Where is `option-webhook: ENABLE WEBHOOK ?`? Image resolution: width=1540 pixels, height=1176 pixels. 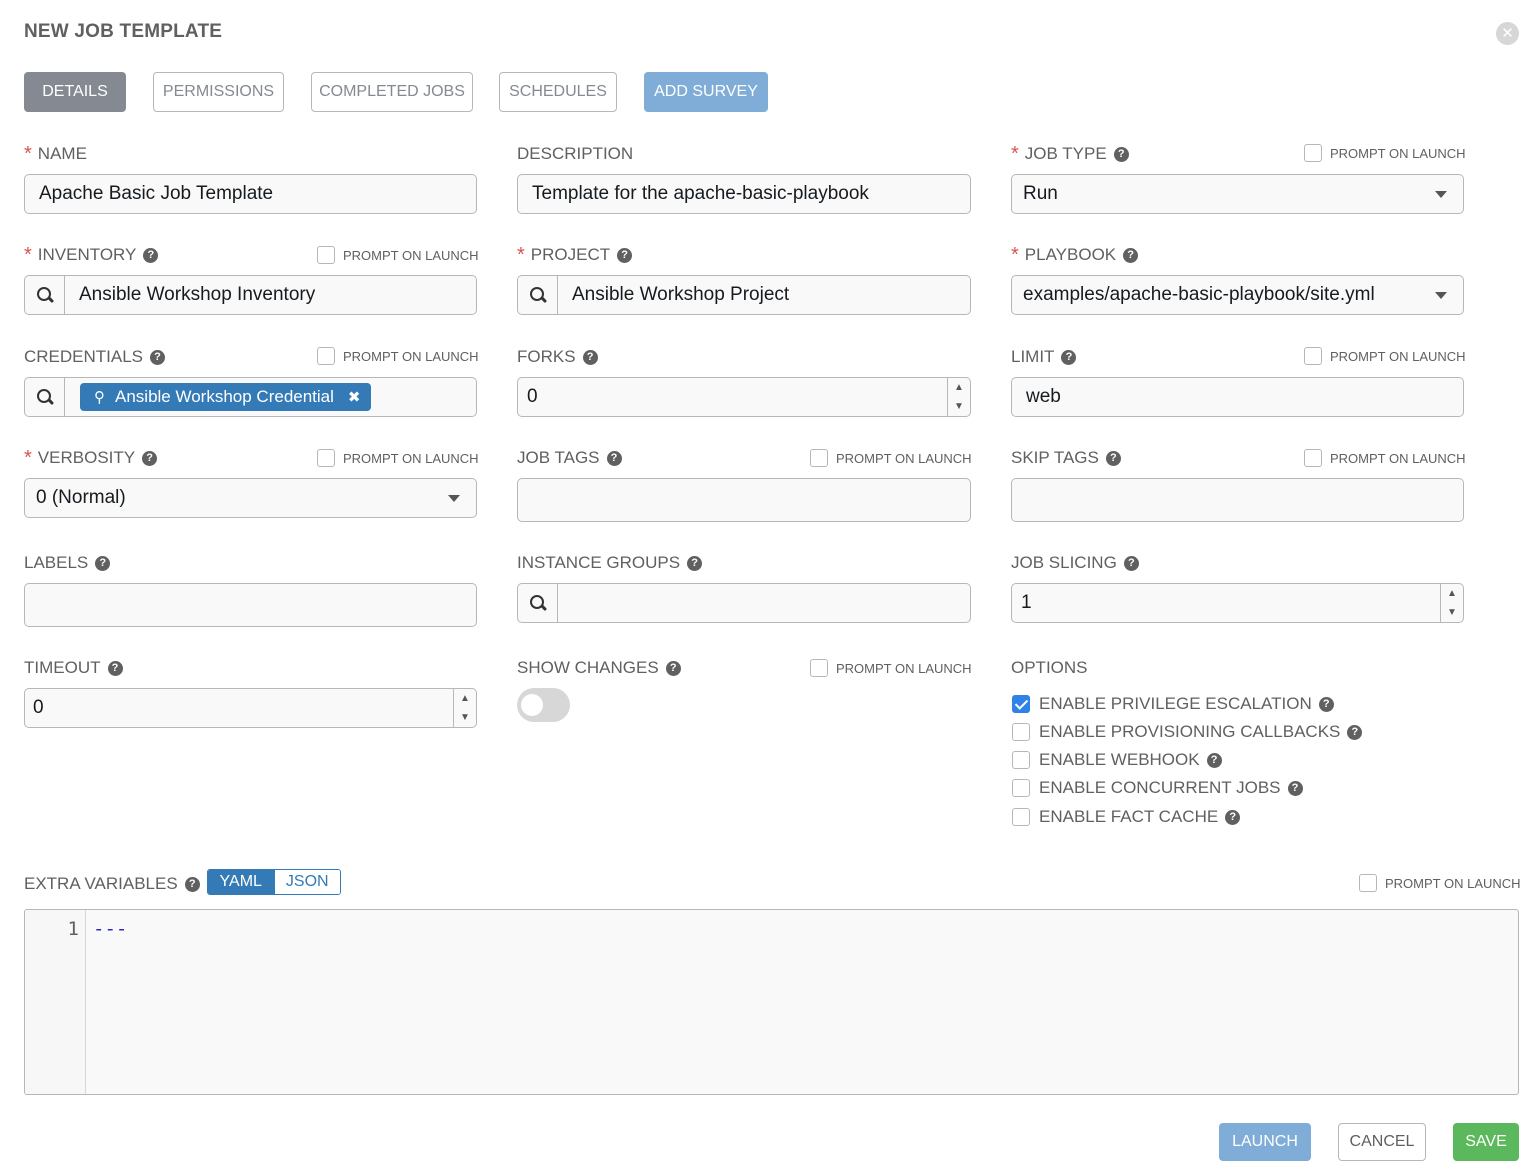
option-webhook: ENABLE WEBHOOK ? is located at coordinates (1117, 760).